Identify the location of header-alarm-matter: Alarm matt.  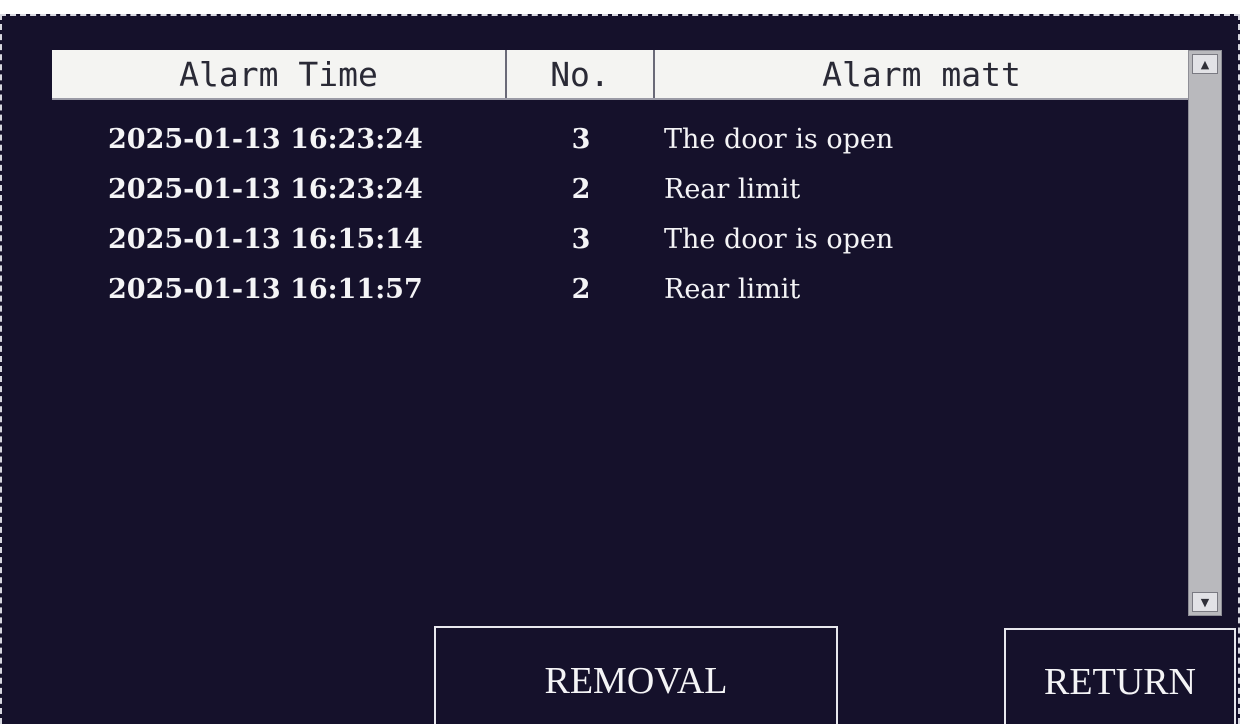
(921, 74).